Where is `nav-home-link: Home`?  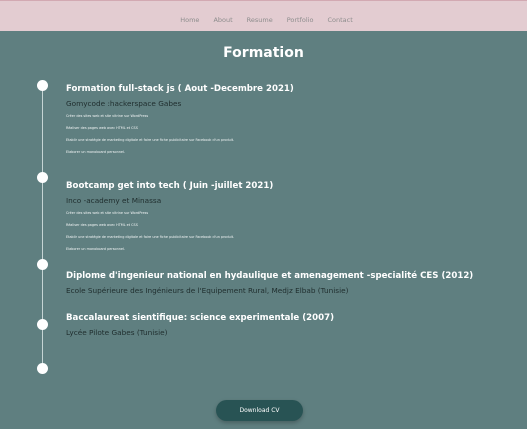
nav-home-link: Home is located at coordinates (189, 20).